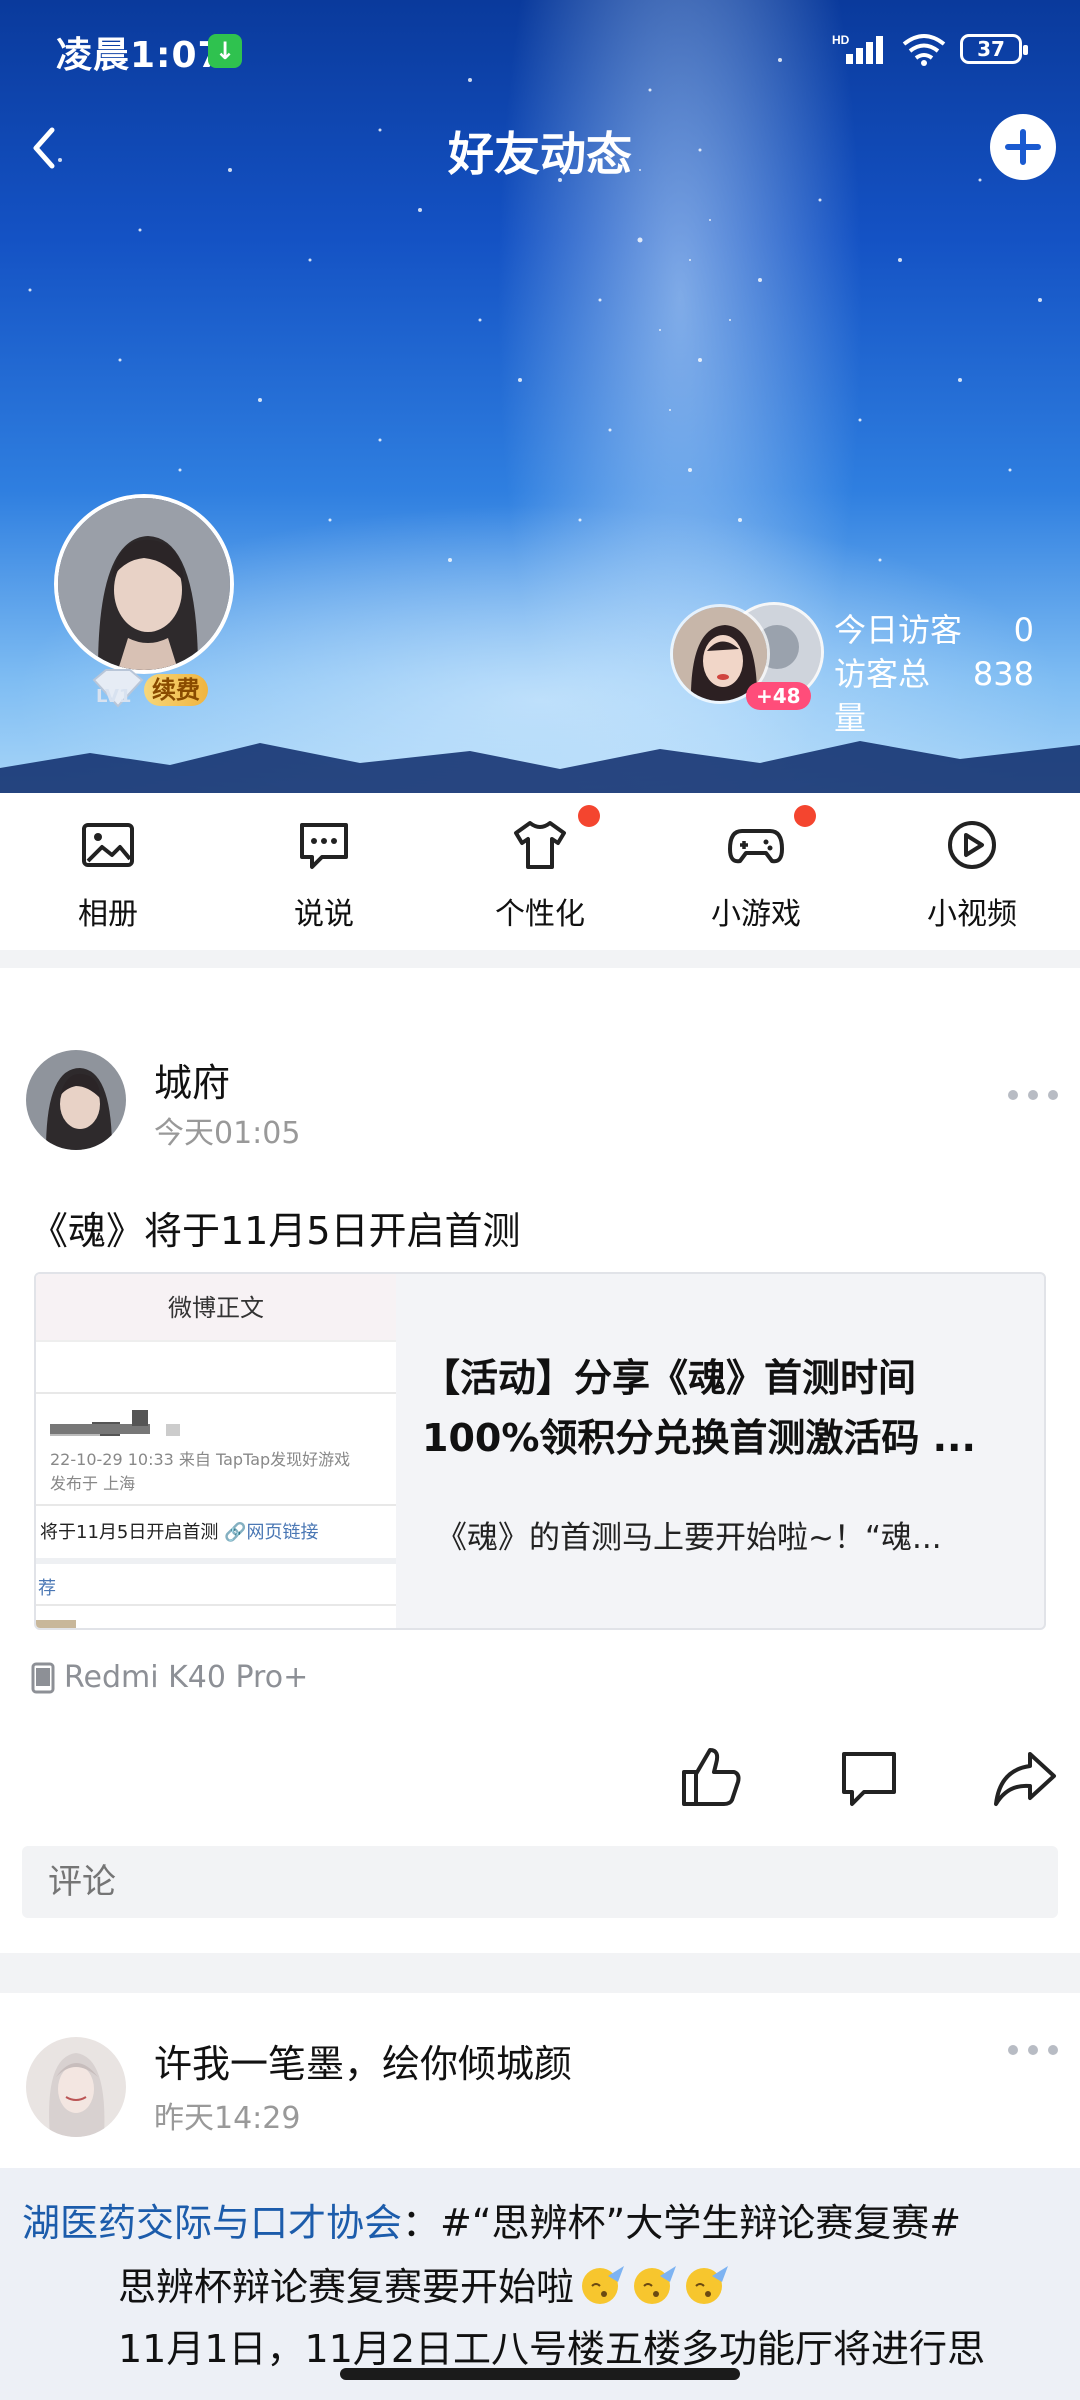  Describe the element at coordinates (1003, 674) in the screenshot. I see `total-visitors-value: 838` at that location.